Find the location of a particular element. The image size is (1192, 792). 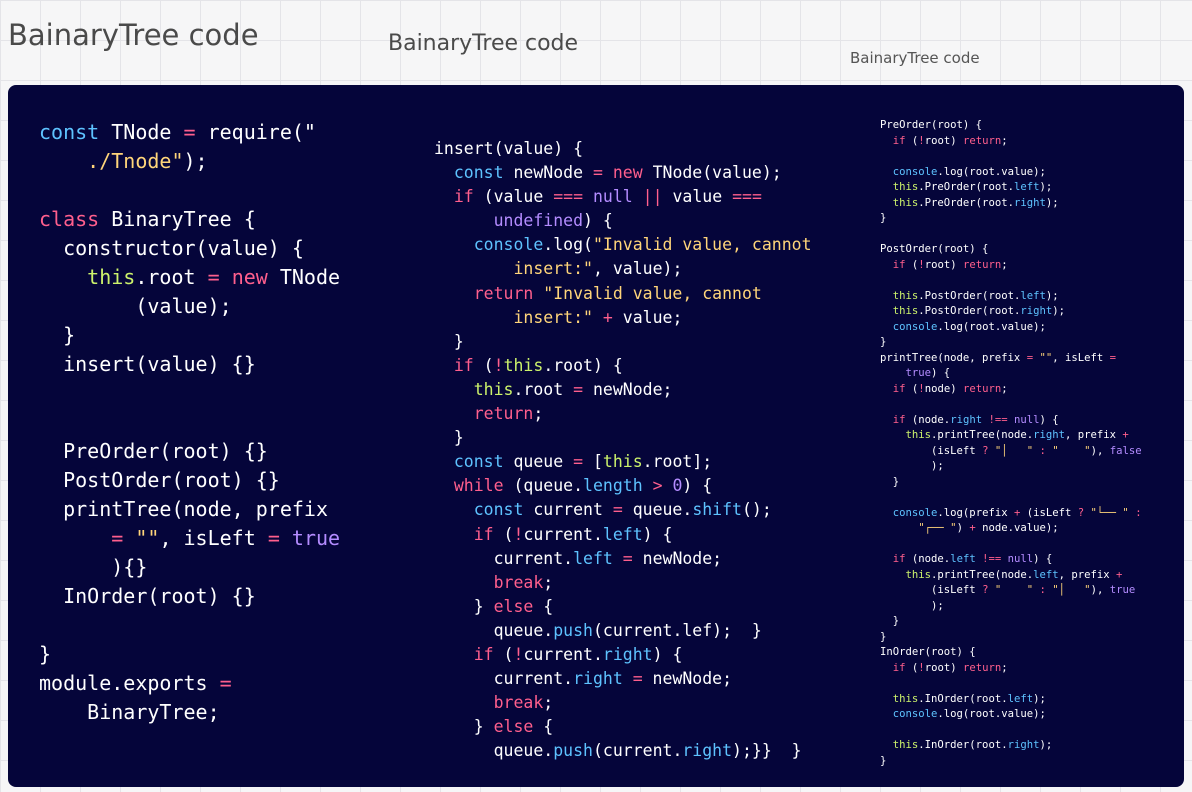

code-line: (isLeft ? "│ " : " "), false is located at coordinates (1011, 451).